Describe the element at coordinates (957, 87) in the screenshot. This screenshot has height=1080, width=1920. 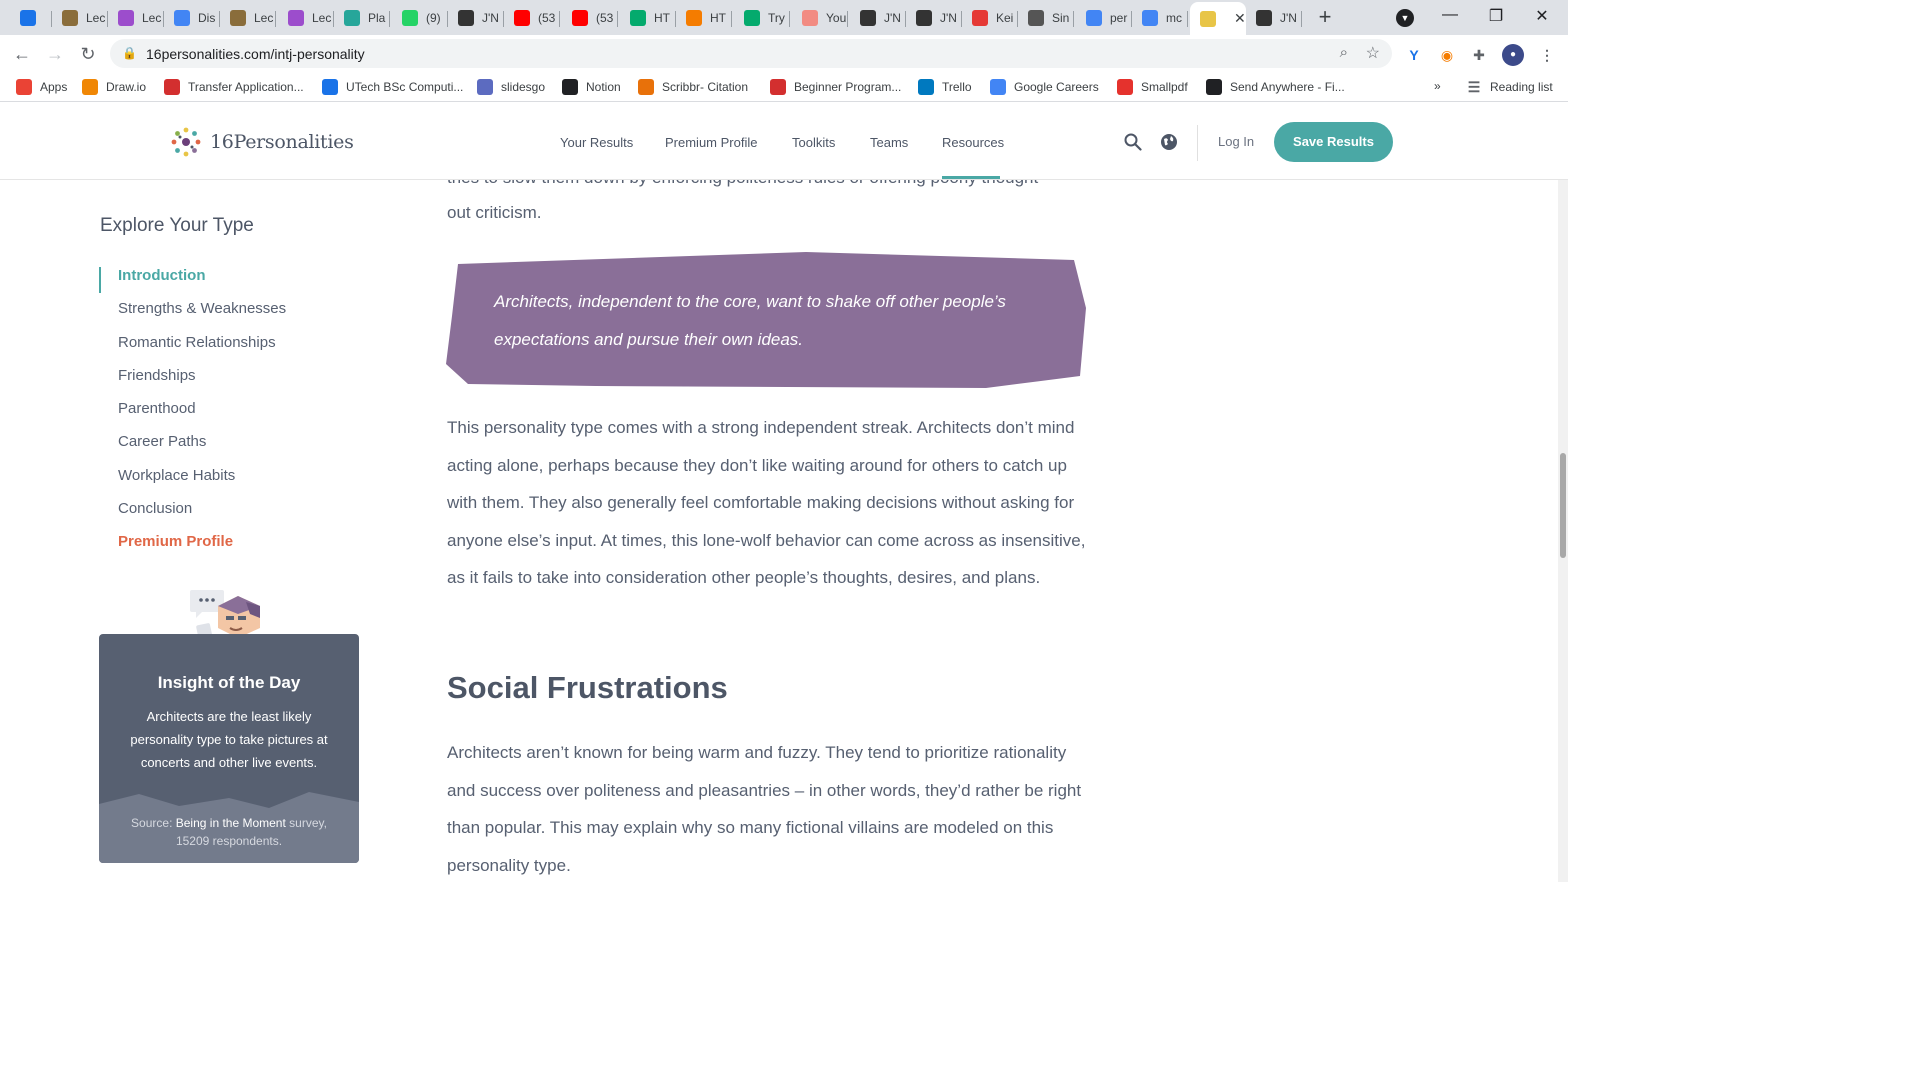
I see `bookmark-label: Trello` at that location.